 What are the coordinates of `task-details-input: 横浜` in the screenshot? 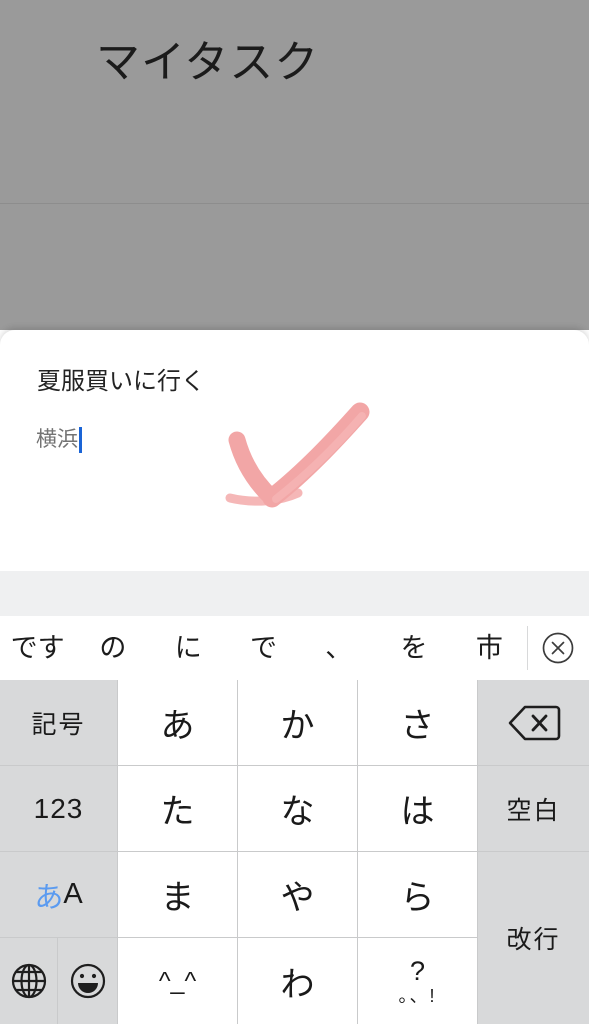 It's located at (59, 440).